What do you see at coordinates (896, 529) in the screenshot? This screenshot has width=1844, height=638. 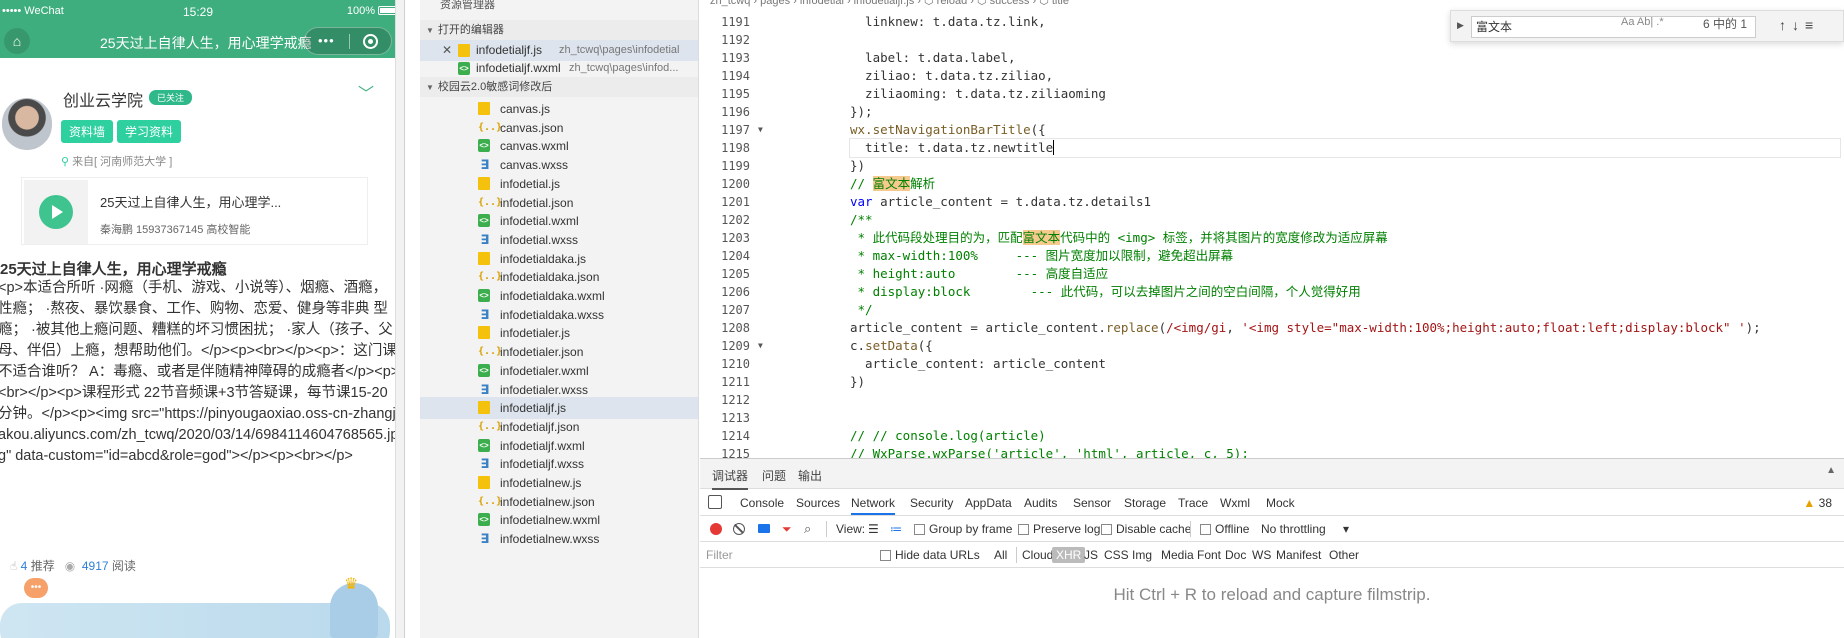 I see `waterfall-view-icon: ≔` at bounding box center [896, 529].